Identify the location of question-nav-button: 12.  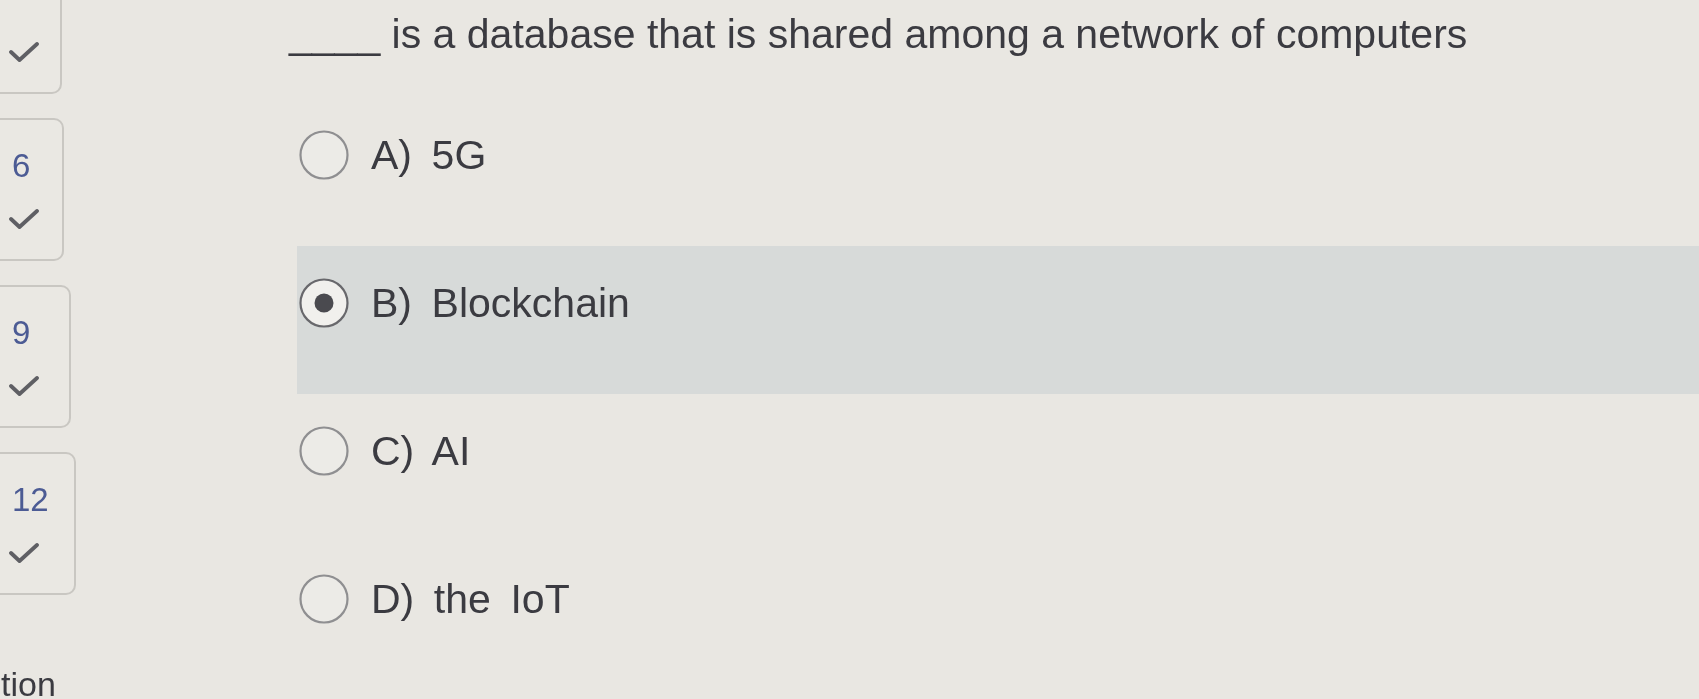
(38, 523).